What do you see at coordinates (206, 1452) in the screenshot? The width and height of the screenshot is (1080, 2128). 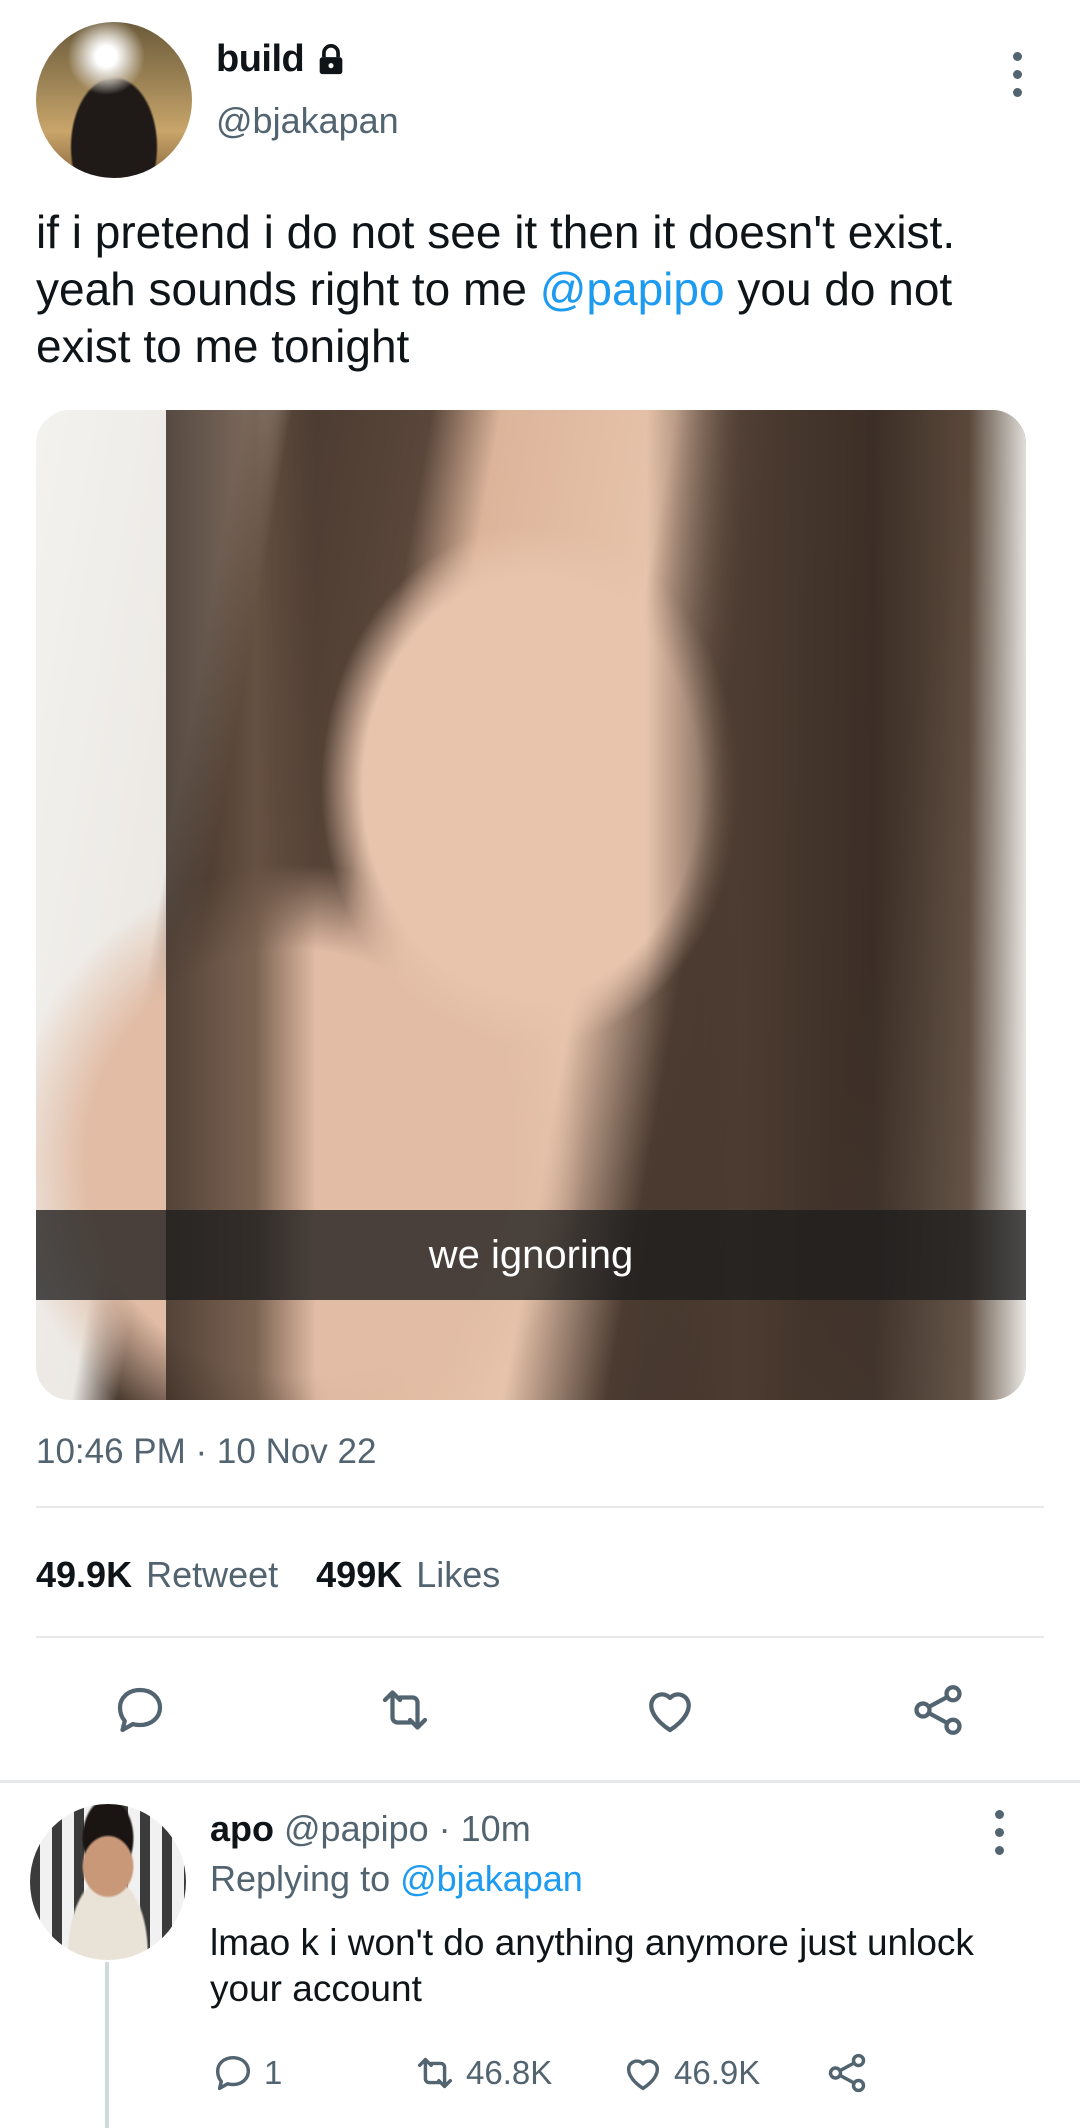 I see `tweet-timestamp: 10:46 PM · 10 Nov 22` at bounding box center [206, 1452].